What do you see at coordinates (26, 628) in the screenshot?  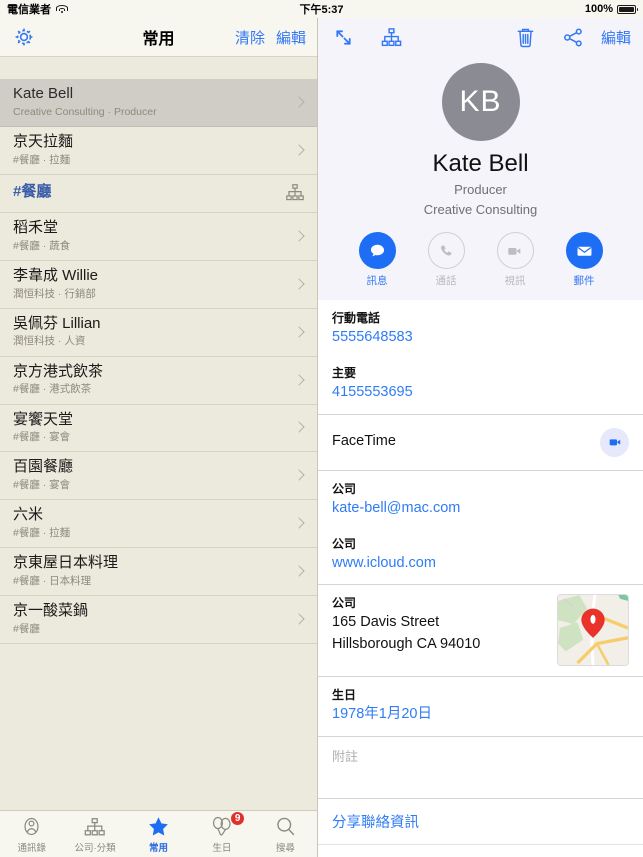 I see `list-item-subtitle: #餐廳` at bounding box center [26, 628].